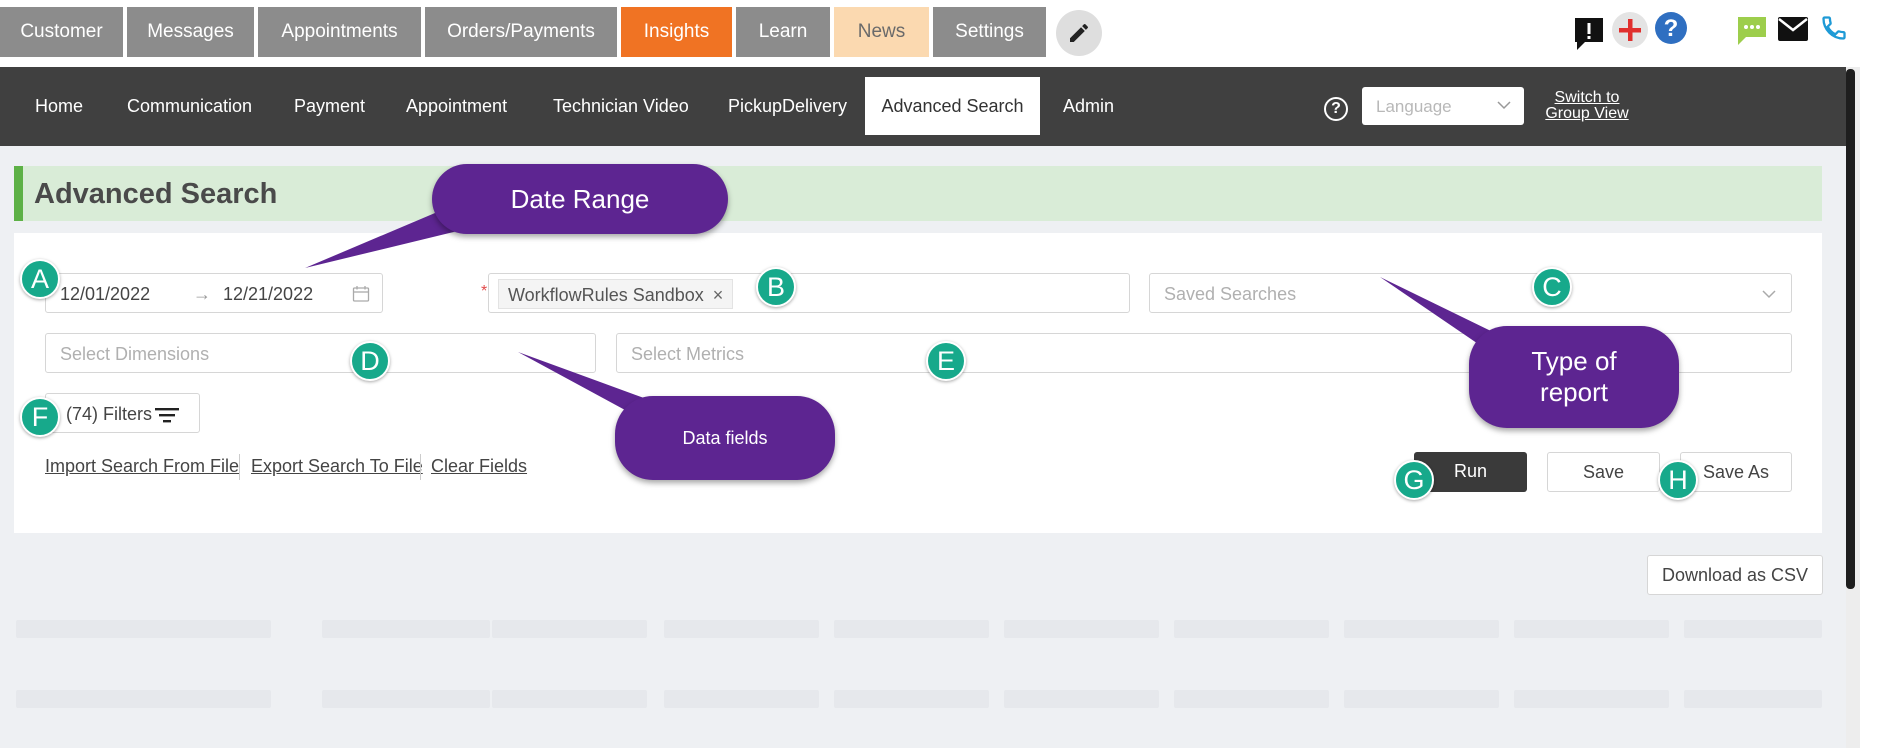 This screenshot has width=1894, height=748. What do you see at coordinates (339, 32) in the screenshot?
I see `tab-appointments: Appointments` at bounding box center [339, 32].